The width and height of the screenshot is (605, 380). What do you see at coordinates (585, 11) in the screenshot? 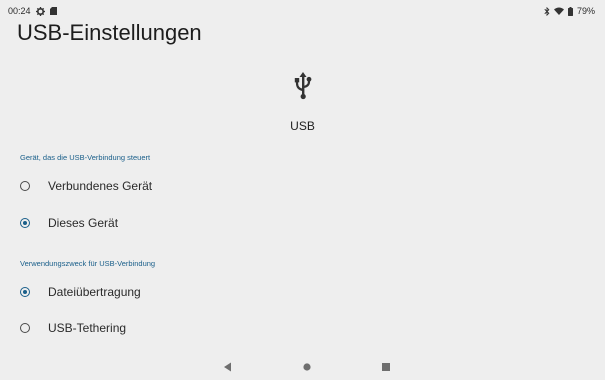
I see `battery-percent: 79%` at bounding box center [585, 11].